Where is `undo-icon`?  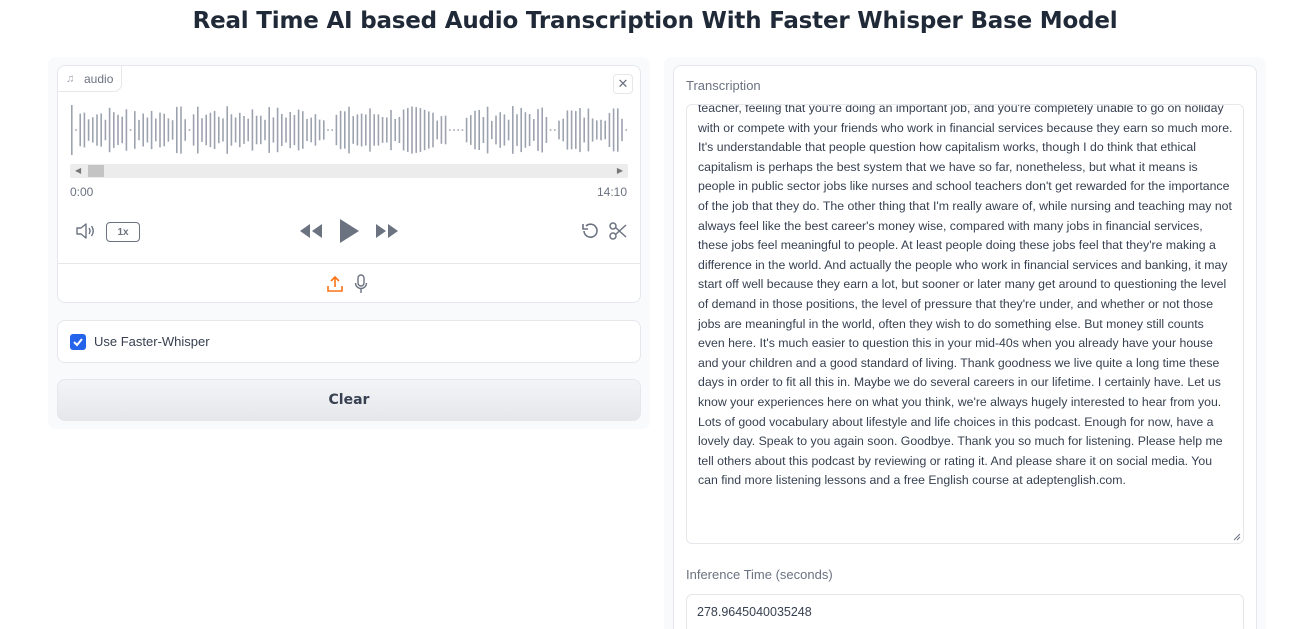 undo-icon is located at coordinates (590, 231).